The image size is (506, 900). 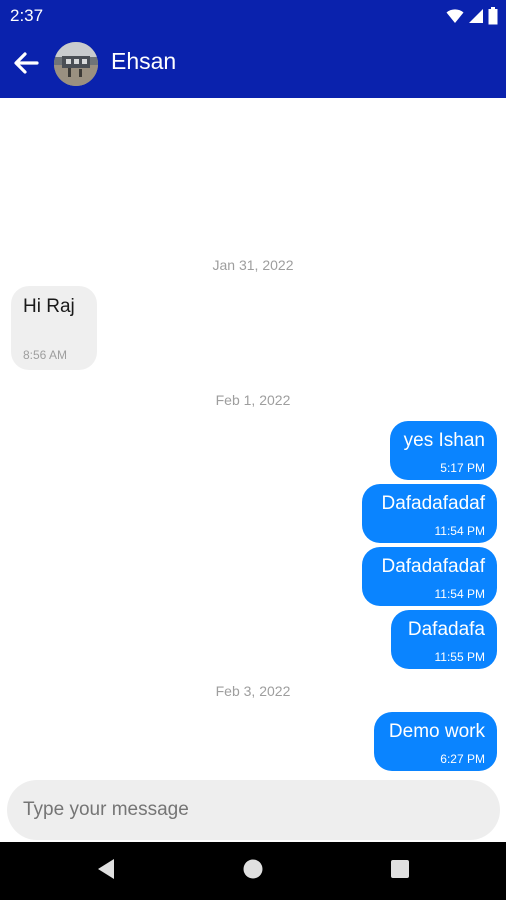 I want to click on back-button, so click(x=26, y=65).